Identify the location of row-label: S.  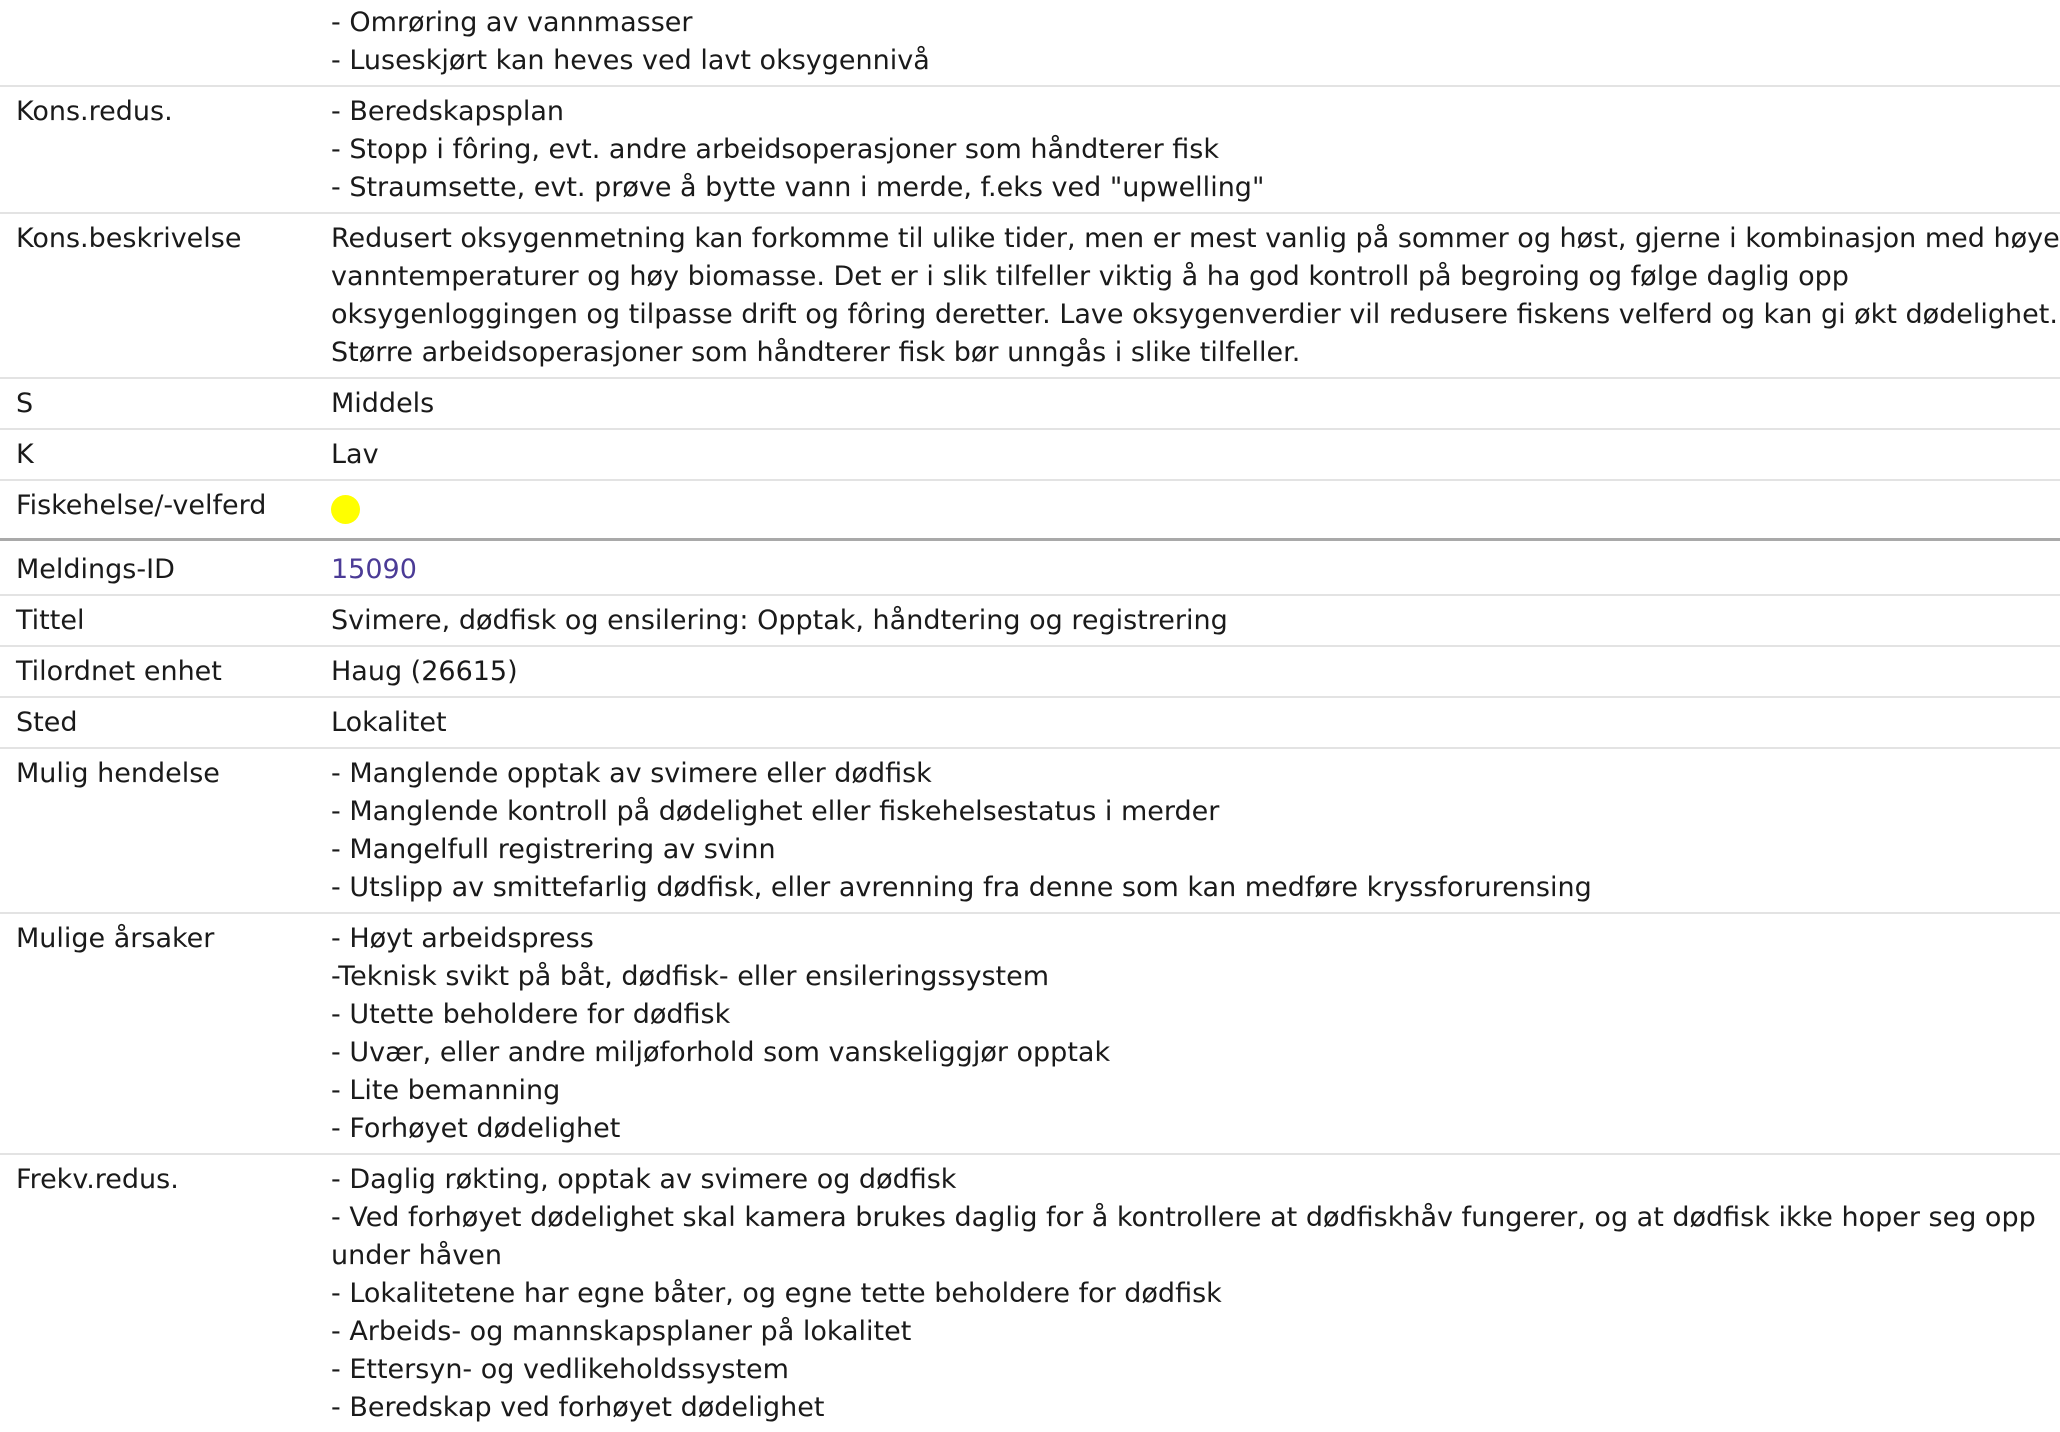
(25, 403).